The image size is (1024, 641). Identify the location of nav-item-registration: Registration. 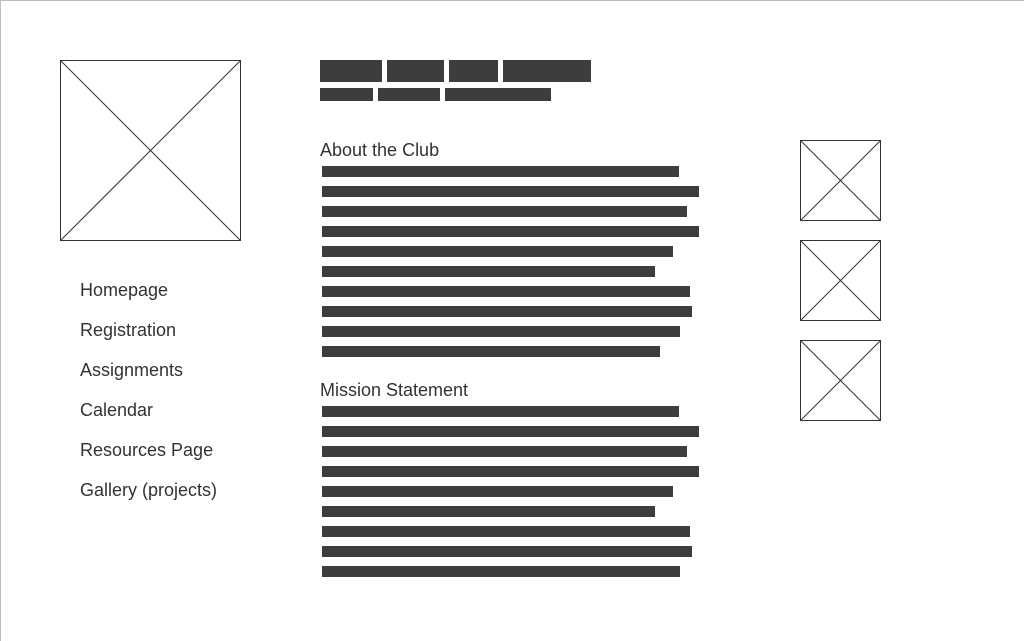
(128, 330).